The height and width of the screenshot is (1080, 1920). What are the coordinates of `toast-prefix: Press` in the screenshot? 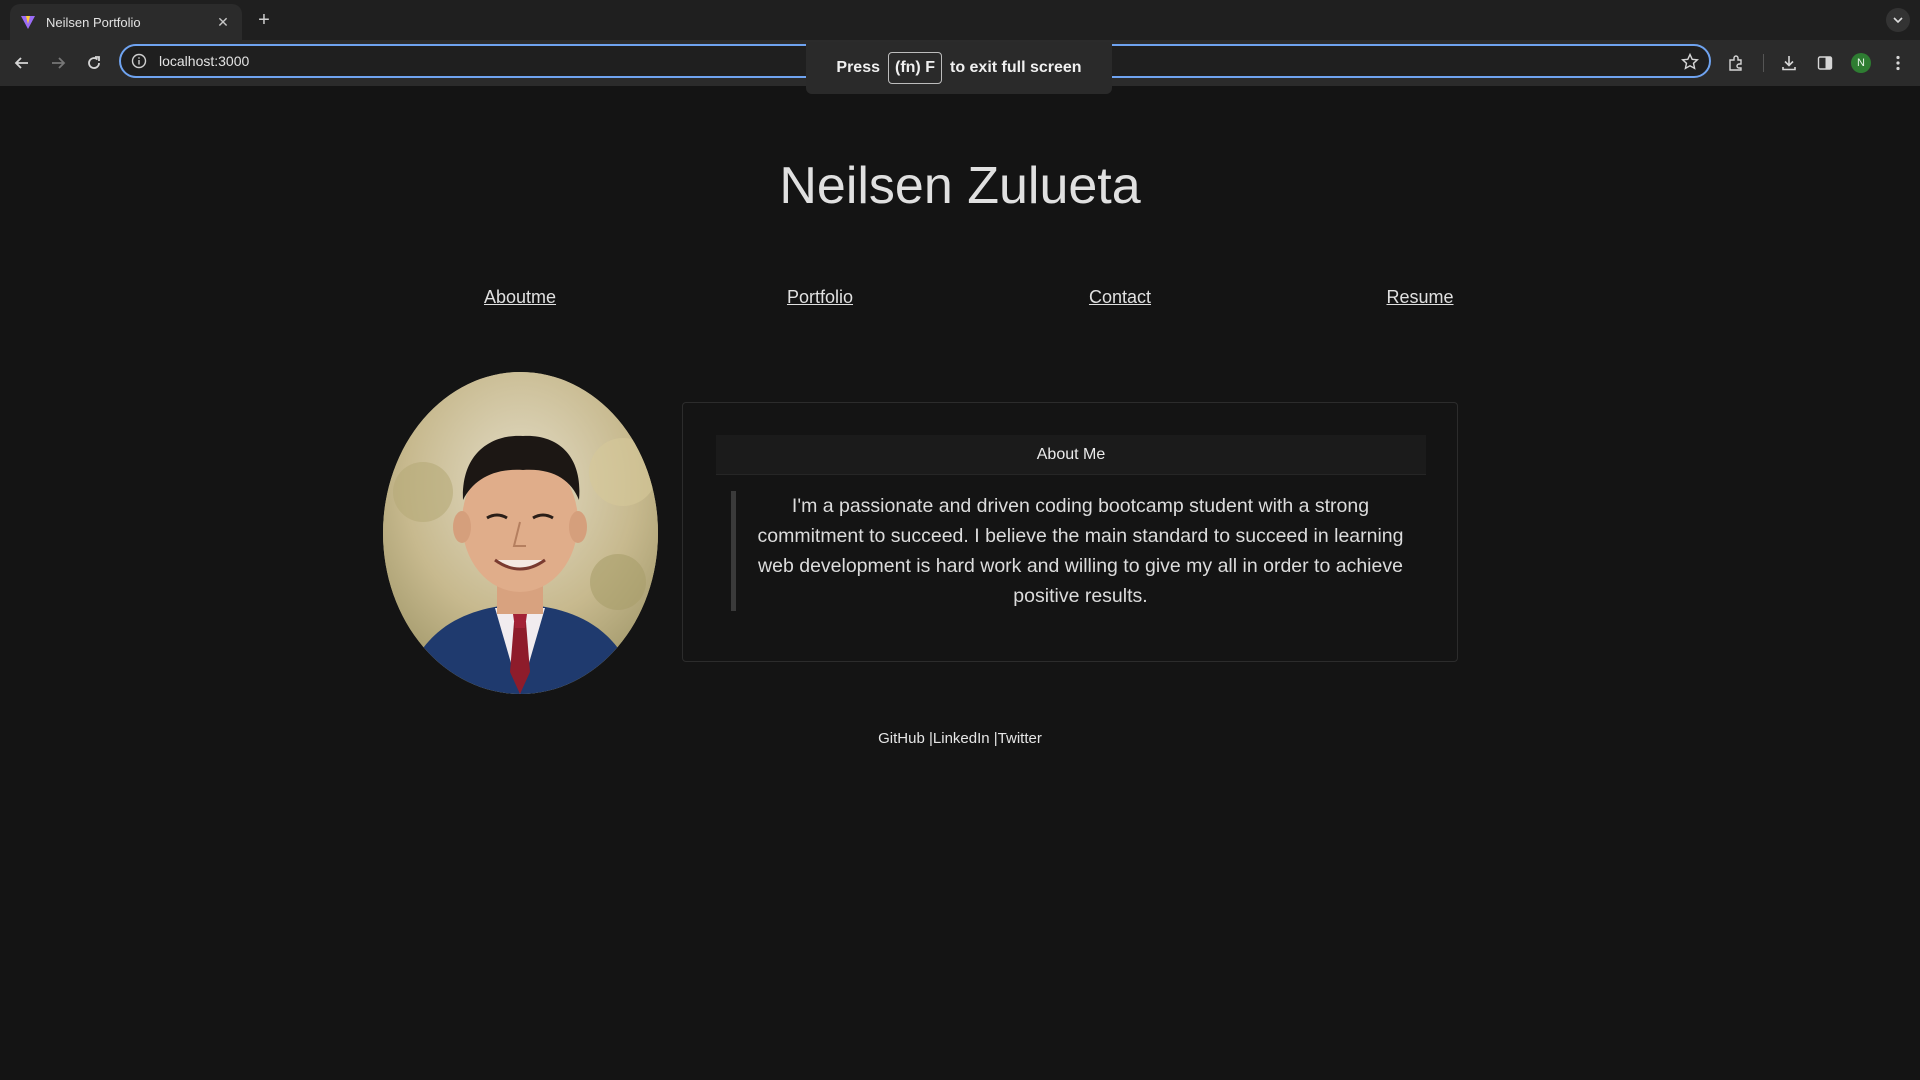 It's located at (858, 67).